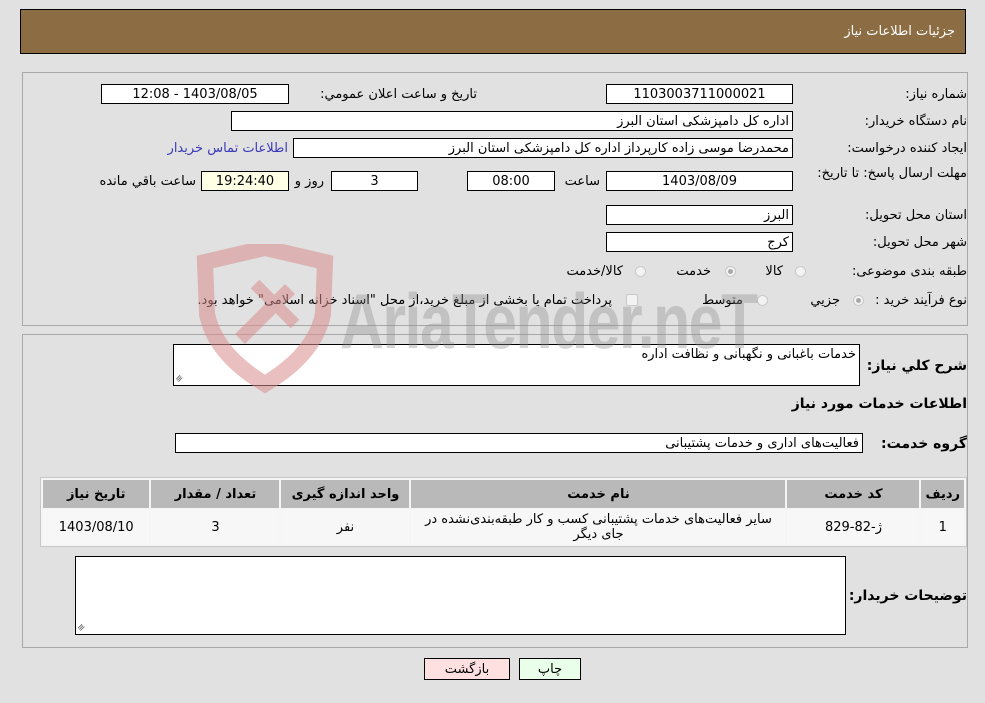 This screenshot has height=703, width=985. I want to click on service-group-label: گروه خدمت:, so click(924, 444).